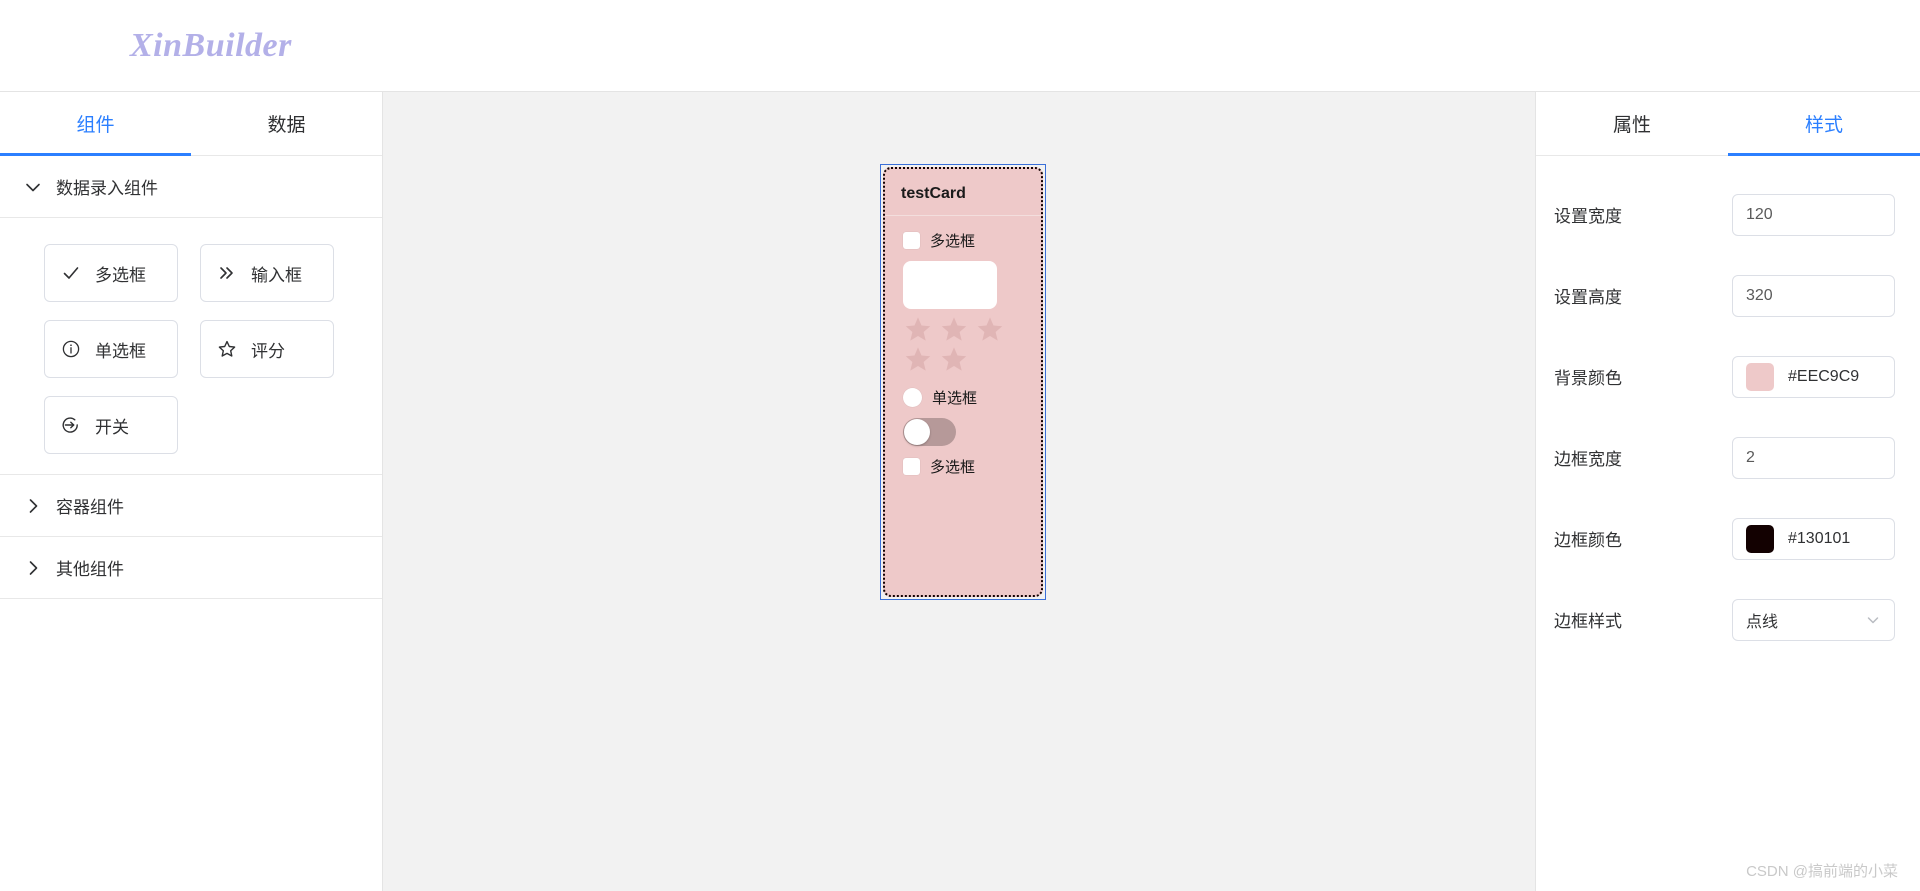 The image size is (1920, 891). What do you see at coordinates (1728, 214) in the screenshot?
I see `property-row-width: 设置宽度 120` at bounding box center [1728, 214].